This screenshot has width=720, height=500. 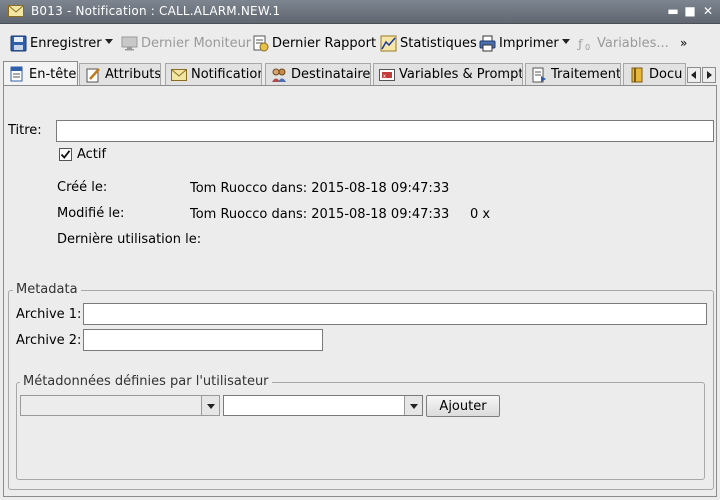 I want to click on modified-label: Modifié le:, so click(x=91, y=213).